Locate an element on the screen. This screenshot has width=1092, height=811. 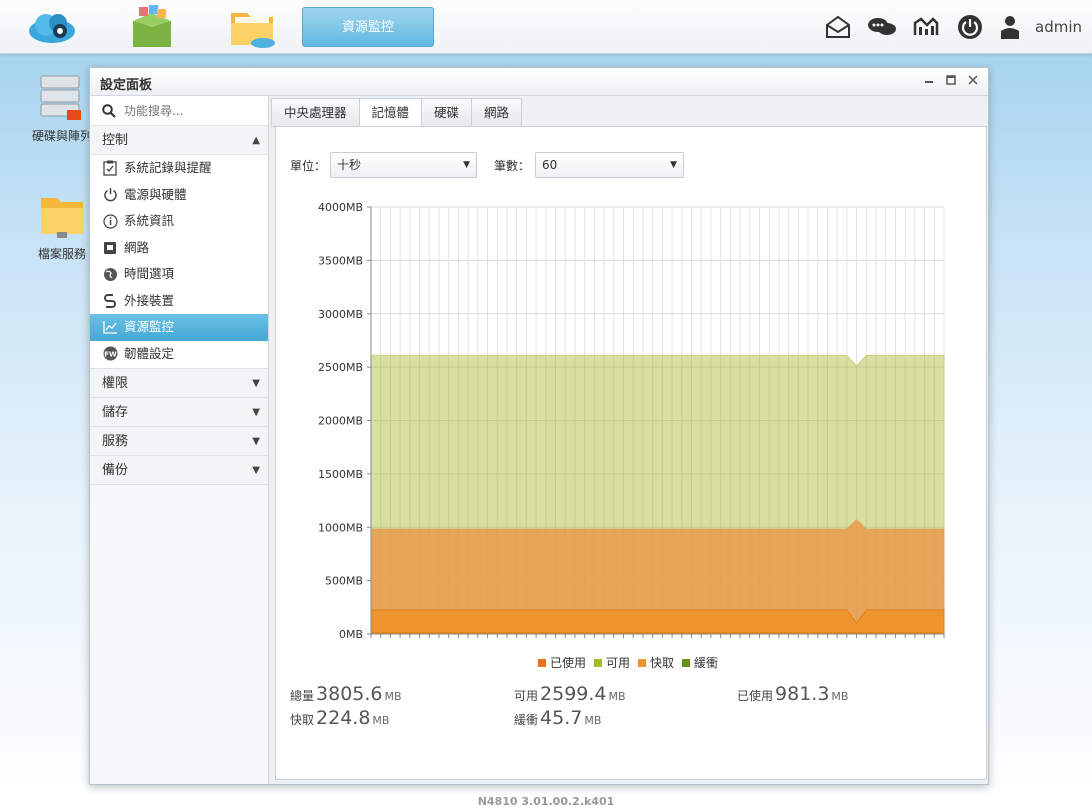
sidebar-section-storage: 儲存 ▼ is located at coordinates (179, 412).